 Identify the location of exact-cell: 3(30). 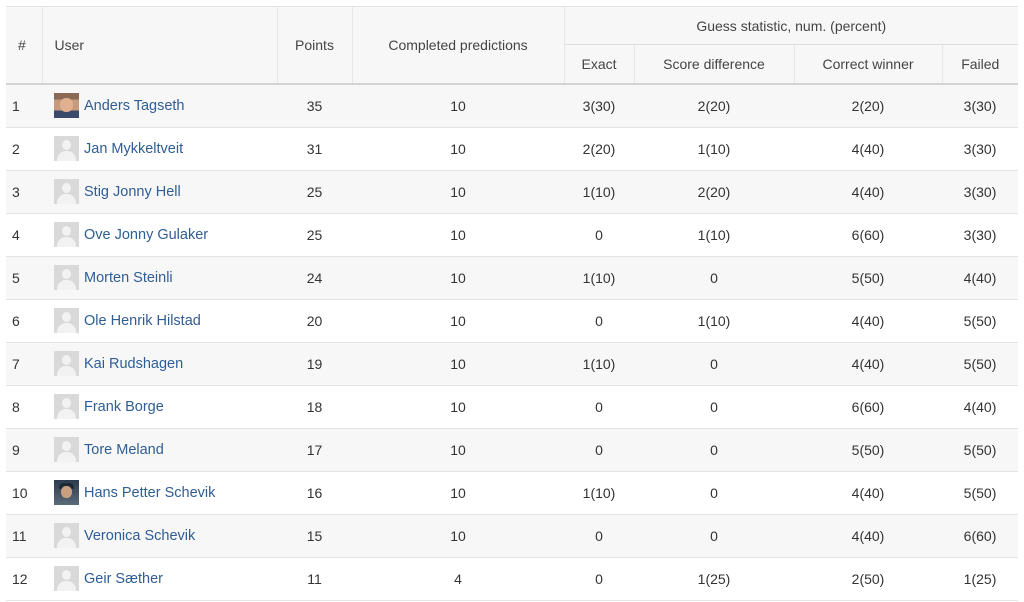
(599, 105).